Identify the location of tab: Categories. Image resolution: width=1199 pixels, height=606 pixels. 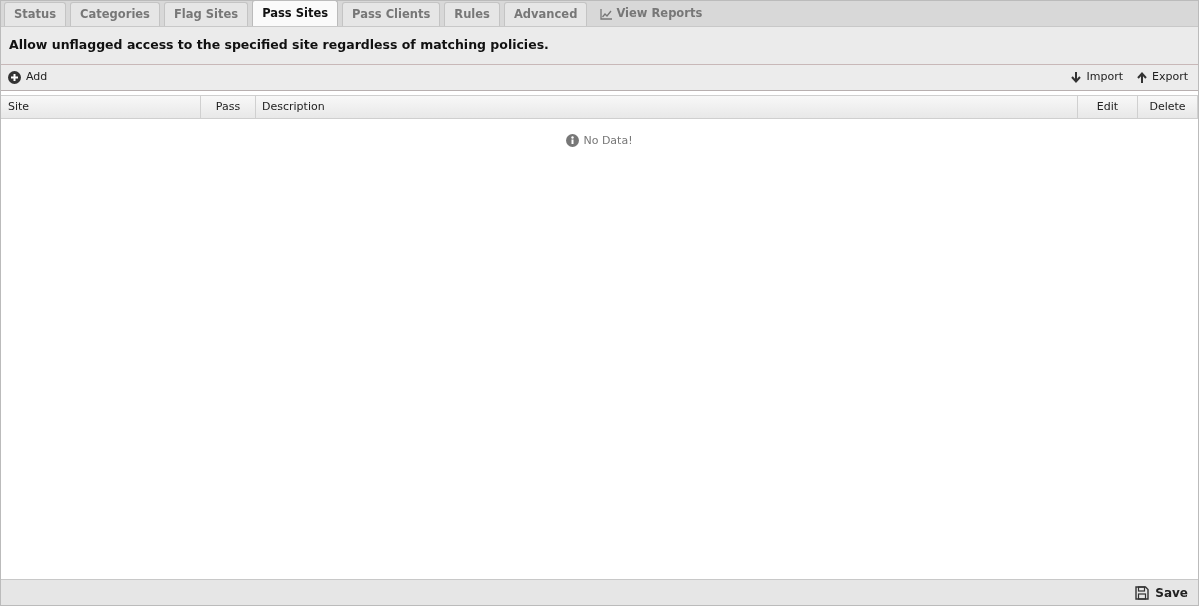
(115, 14).